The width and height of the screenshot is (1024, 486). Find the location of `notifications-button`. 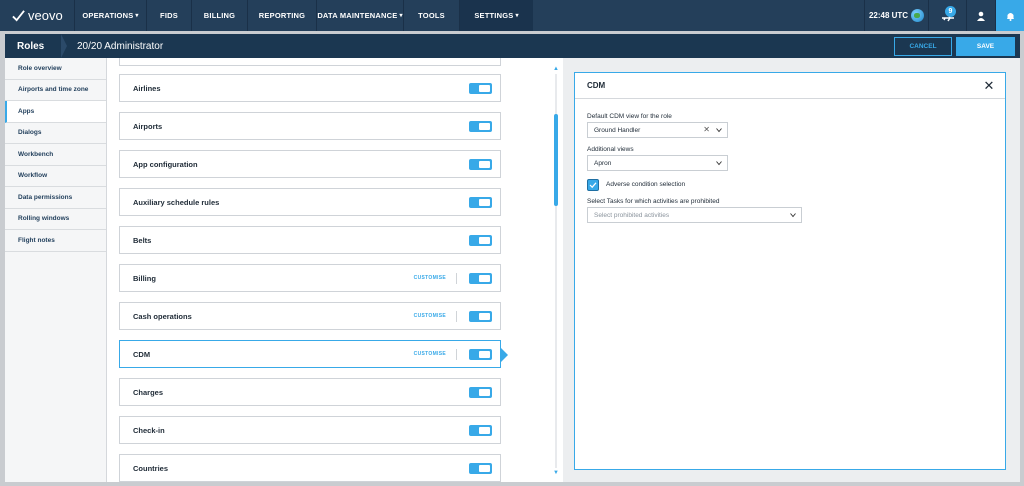

notifications-button is located at coordinates (1009, 15).